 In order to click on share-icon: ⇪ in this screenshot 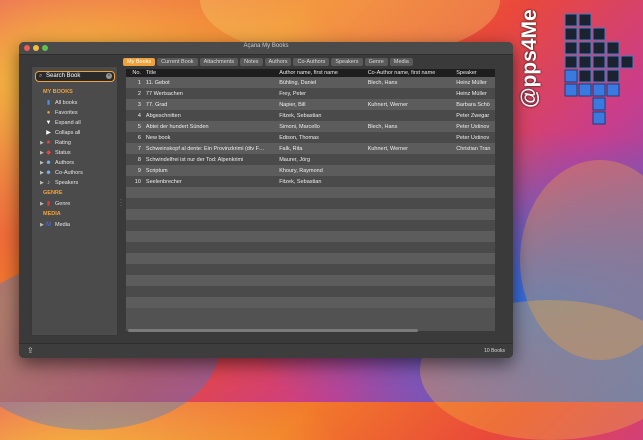, I will do `click(30, 350)`.